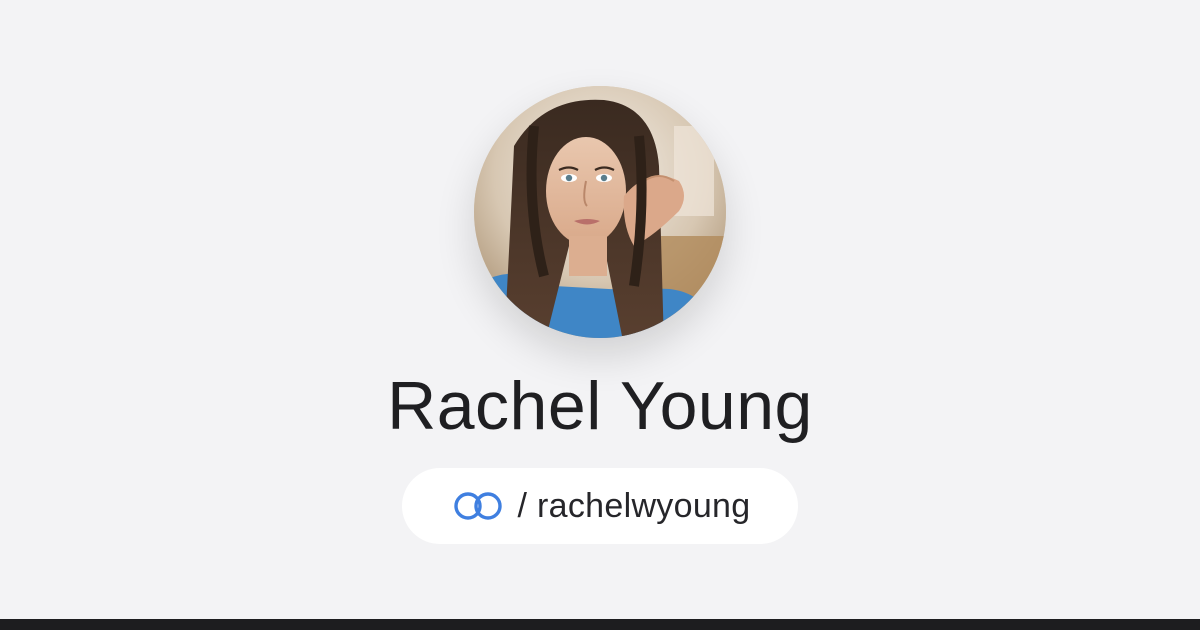  I want to click on handle-username: rachelwyoung, so click(644, 505).